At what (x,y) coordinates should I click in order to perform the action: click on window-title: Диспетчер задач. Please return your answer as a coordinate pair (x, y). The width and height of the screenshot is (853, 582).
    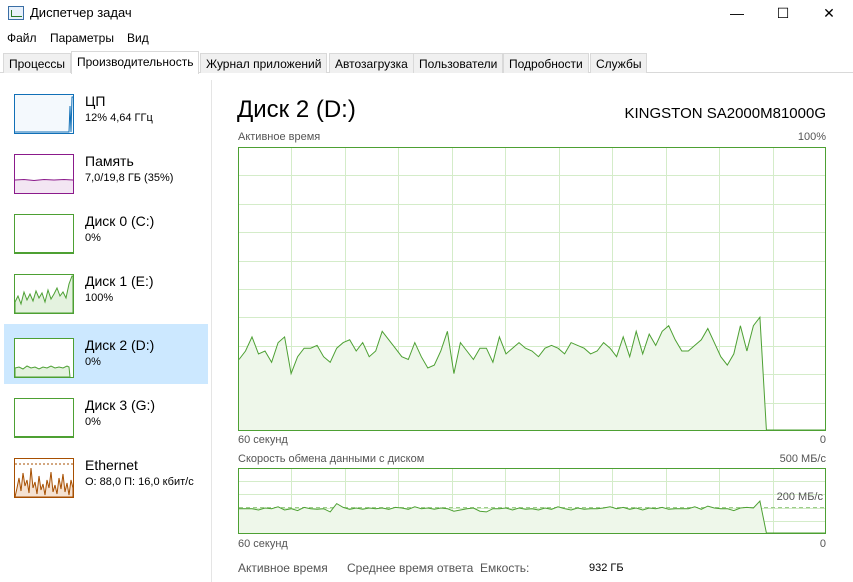
    Looking at the image, I should click on (81, 12).